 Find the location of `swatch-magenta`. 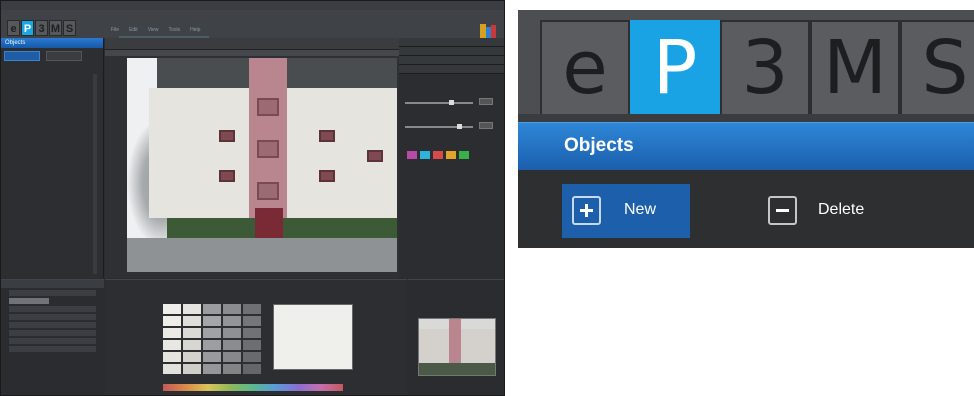

swatch-magenta is located at coordinates (412, 155).